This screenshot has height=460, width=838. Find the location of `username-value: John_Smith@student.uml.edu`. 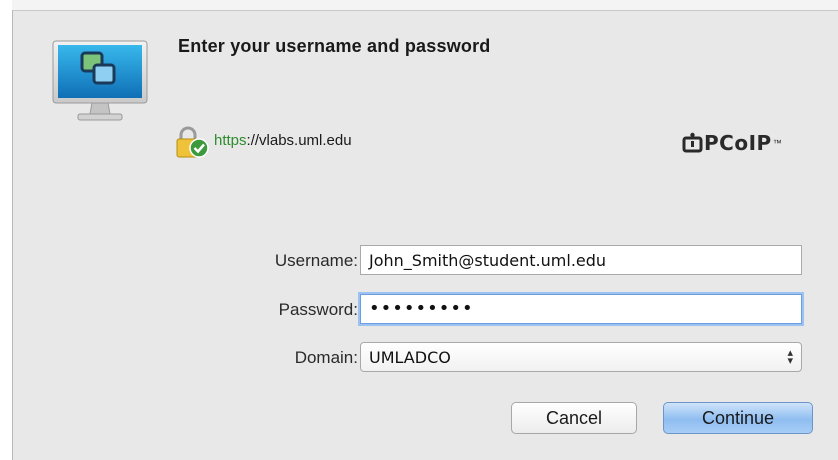

username-value: John_Smith@student.uml.edu is located at coordinates (488, 260).